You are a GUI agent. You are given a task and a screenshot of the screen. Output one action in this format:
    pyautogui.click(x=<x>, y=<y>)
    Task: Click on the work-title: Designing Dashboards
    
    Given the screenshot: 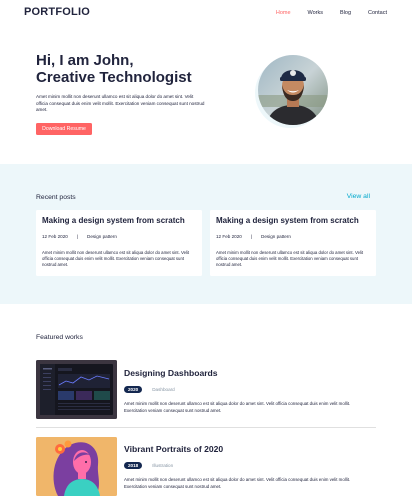 What is the action you would take?
    pyautogui.click(x=171, y=373)
    